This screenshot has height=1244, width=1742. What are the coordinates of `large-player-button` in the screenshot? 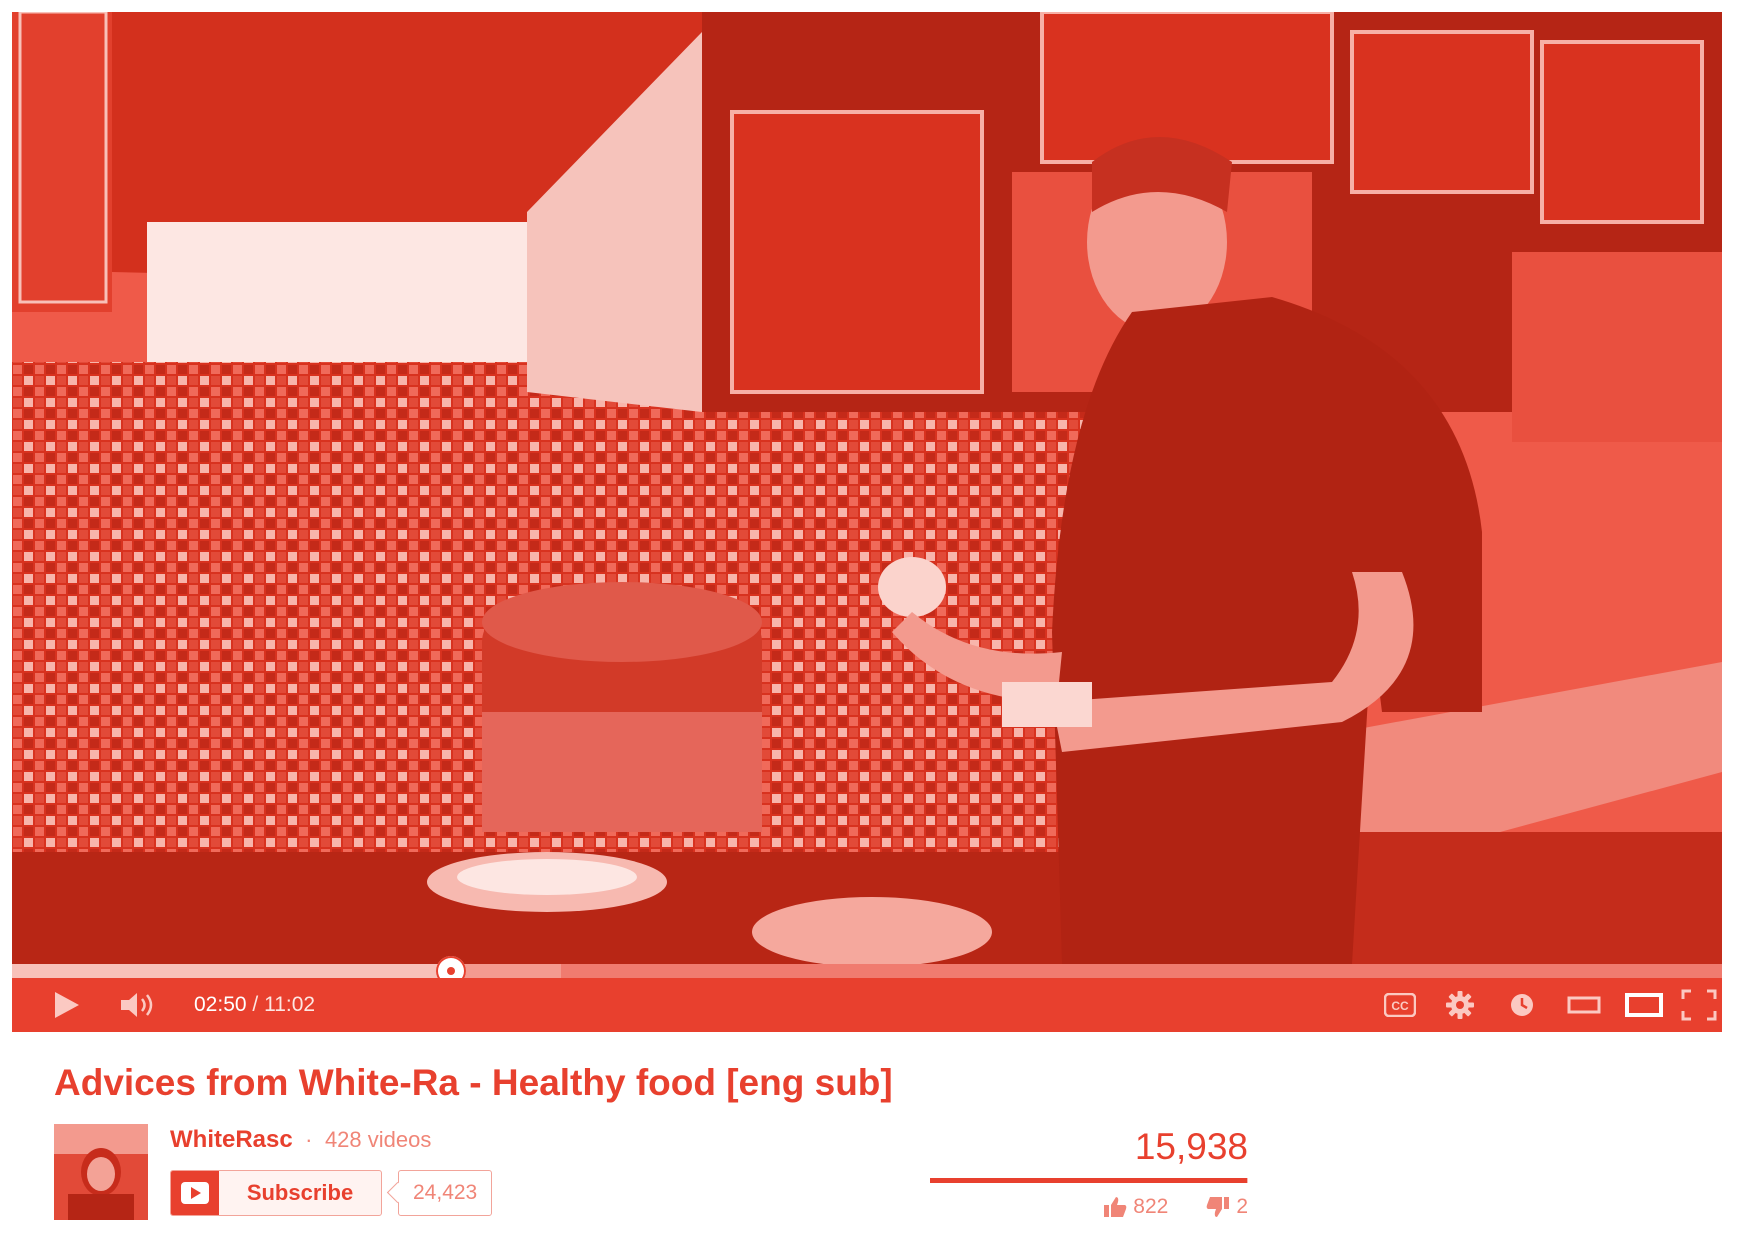 It's located at (1644, 1005).